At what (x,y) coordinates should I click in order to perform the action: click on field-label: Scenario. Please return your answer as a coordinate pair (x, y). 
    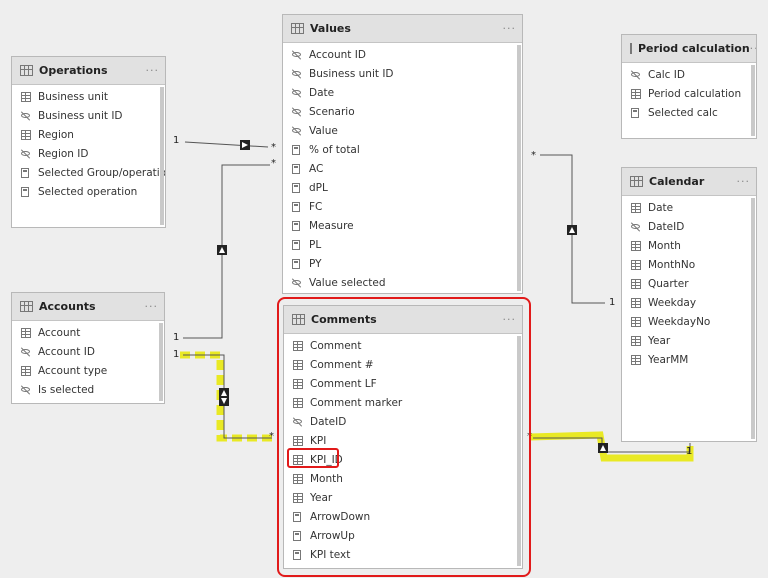
    Looking at the image, I should click on (332, 111).